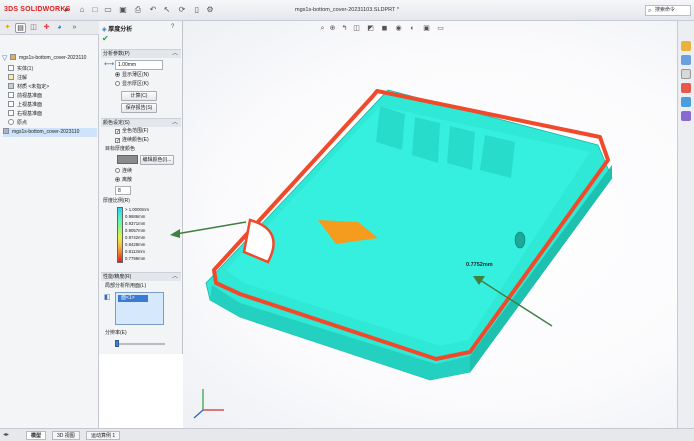 Image resolution: width=694 pixels, height=441 pixels. Describe the element at coordinates (685, 224) in the screenshot. I see `task-pane` at that location.